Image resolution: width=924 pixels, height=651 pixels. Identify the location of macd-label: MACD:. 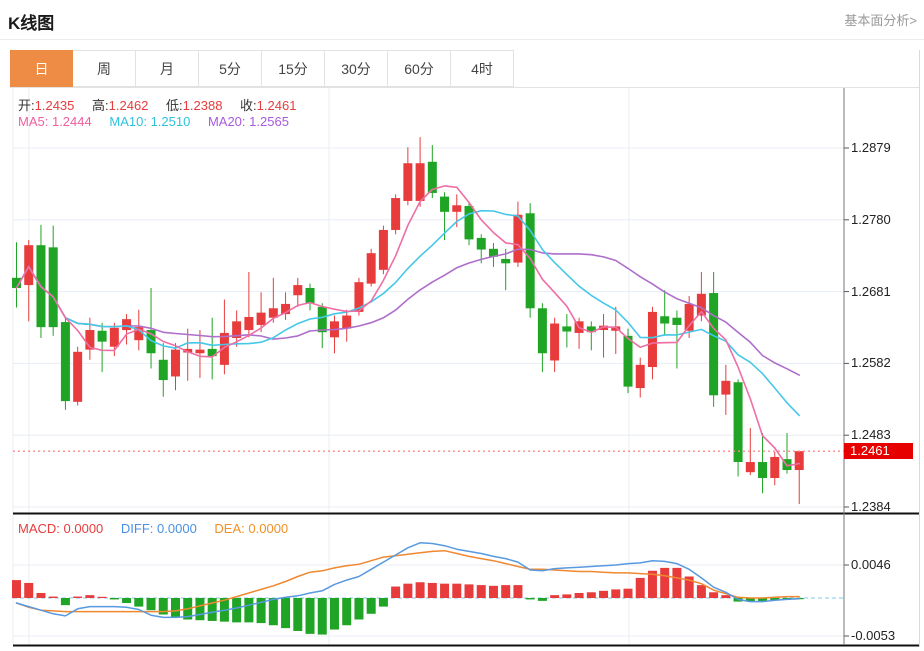
(39, 528).